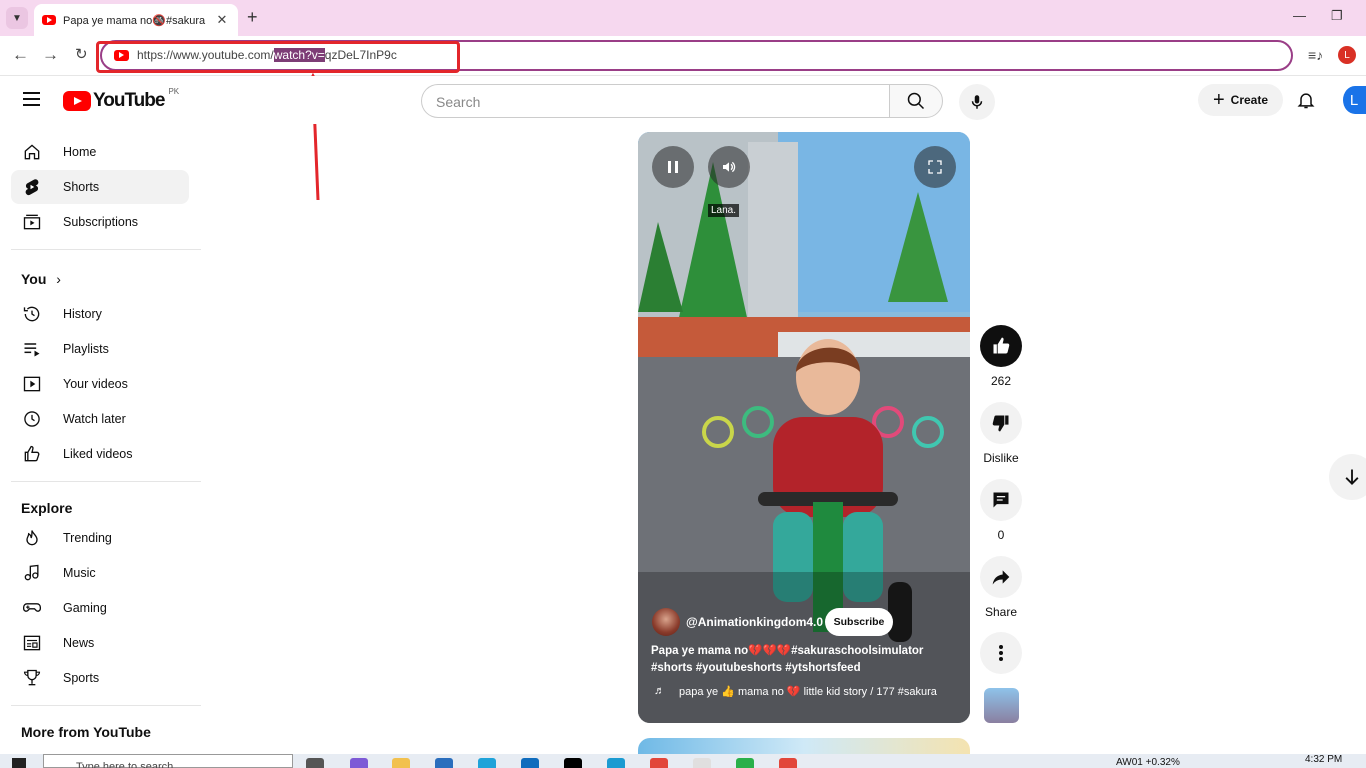 This screenshot has height=768, width=1366. What do you see at coordinates (444, 763) in the screenshot?
I see `store-icon` at bounding box center [444, 763].